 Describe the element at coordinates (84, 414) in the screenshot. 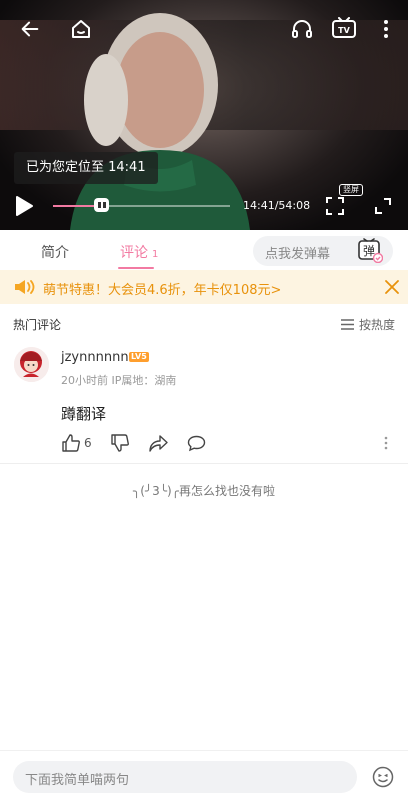

I see `comment-text: 蹲翻译` at that location.